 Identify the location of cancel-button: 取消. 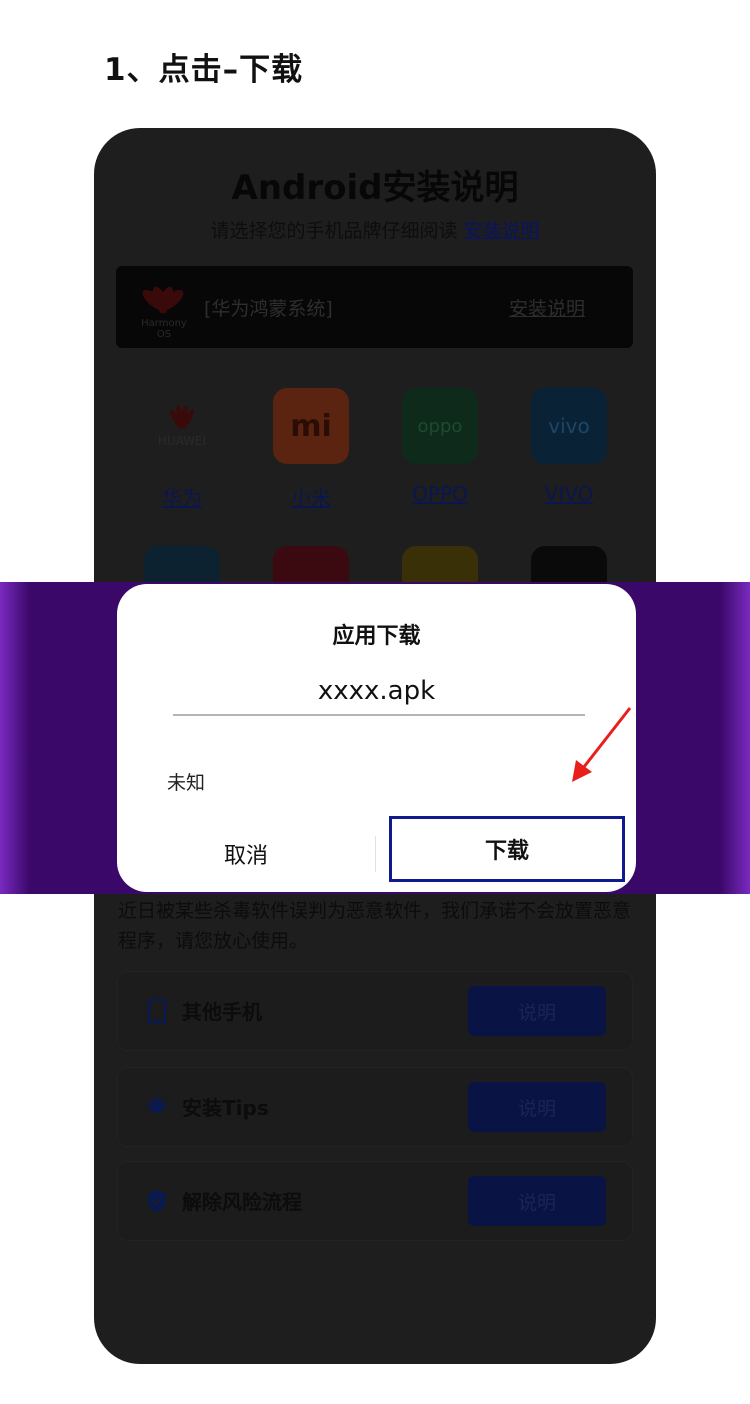
(246, 854).